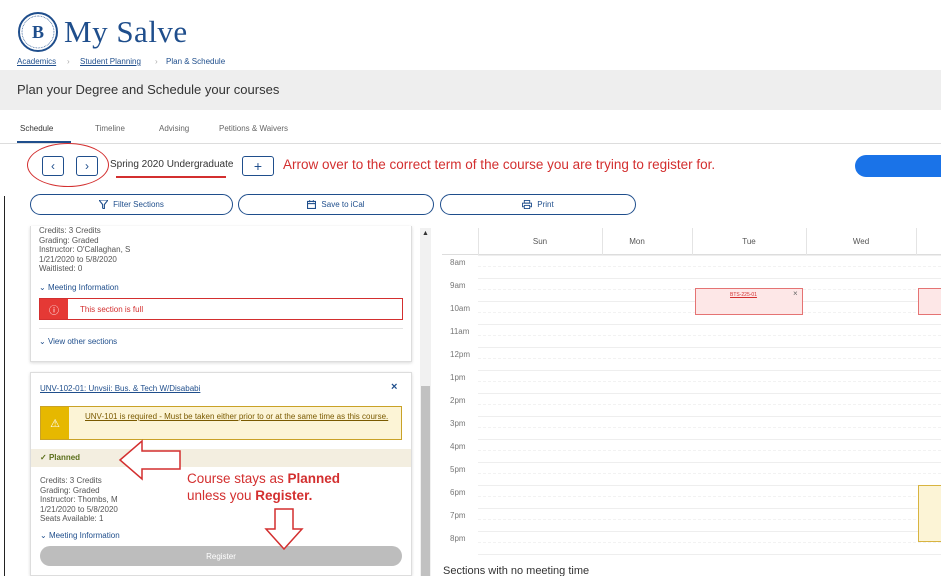 This screenshot has width=941, height=576. Describe the element at coordinates (284, 529) in the screenshot. I see `annotation-arrow-down-icon` at that location.